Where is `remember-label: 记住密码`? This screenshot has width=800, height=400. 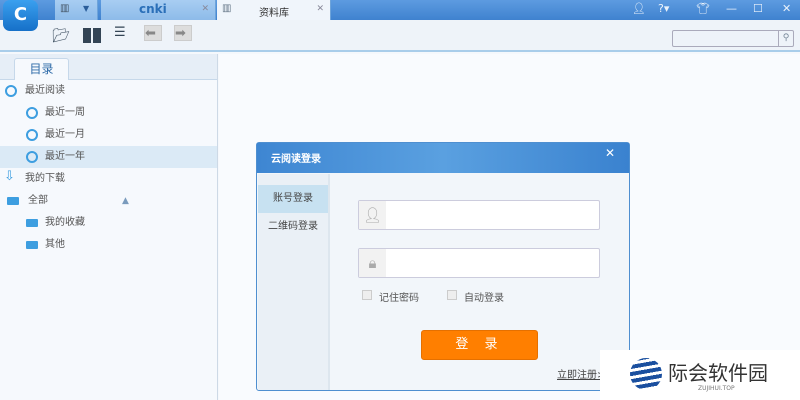 remember-label: 记住密码 is located at coordinates (399, 298).